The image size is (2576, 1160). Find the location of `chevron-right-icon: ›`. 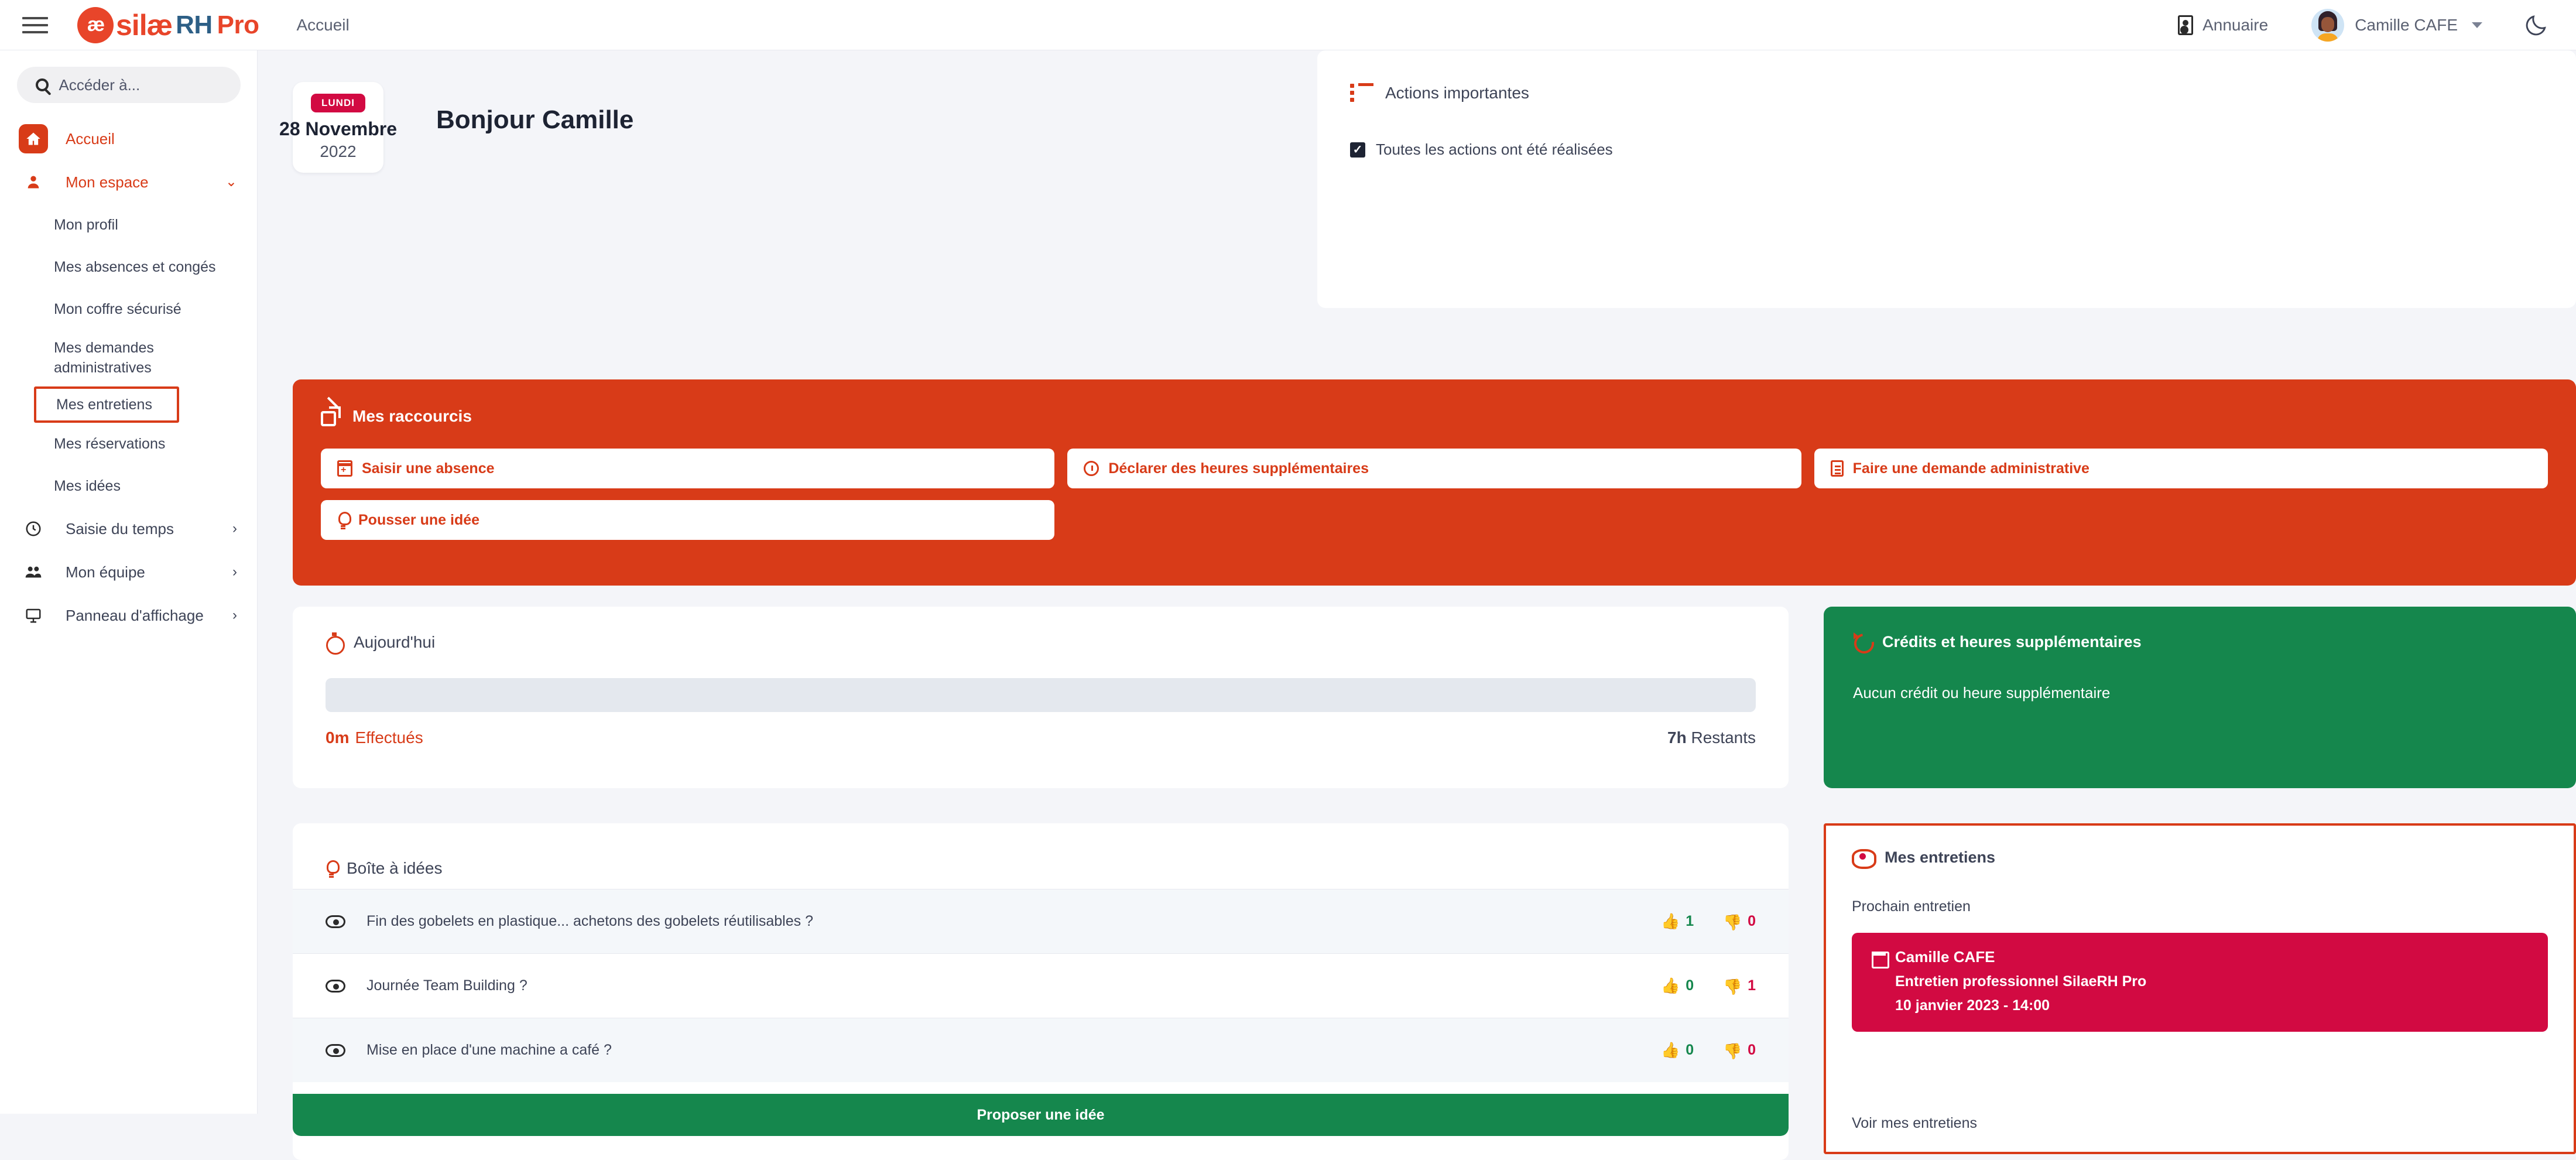

chevron-right-icon: › is located at coordinates (234, 615).